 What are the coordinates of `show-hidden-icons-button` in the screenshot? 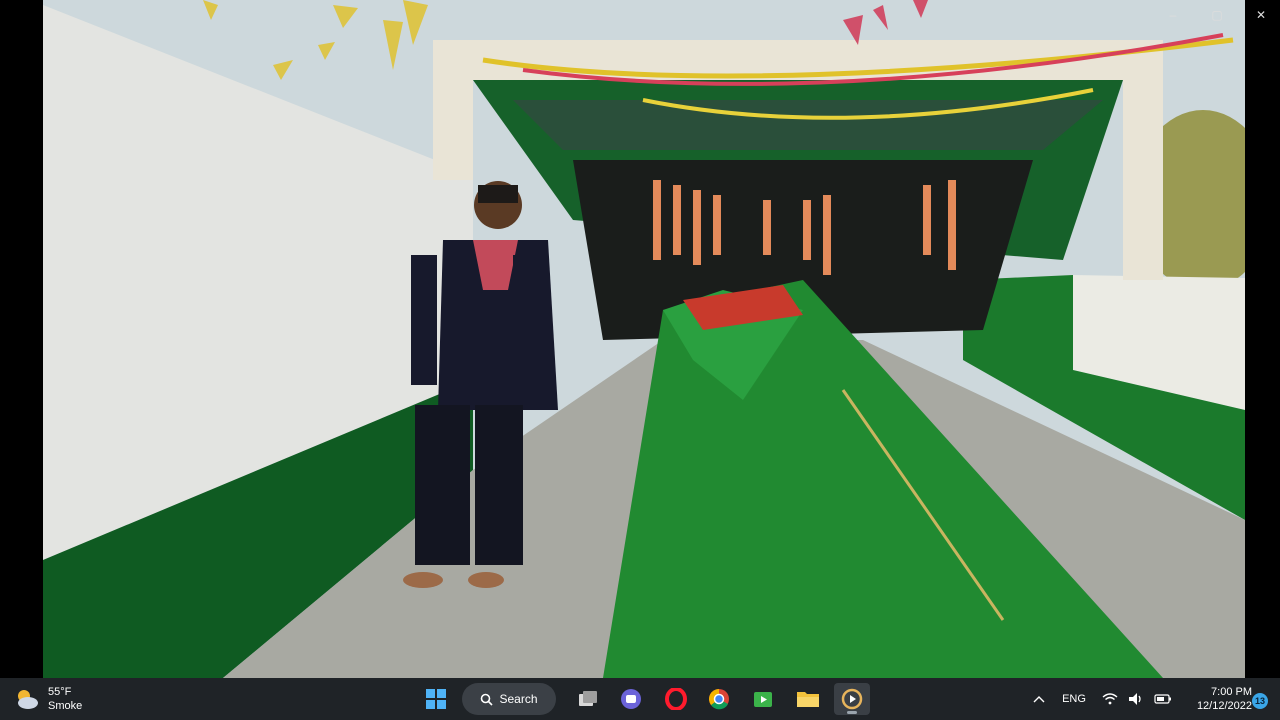 It's located at (1039, 699).